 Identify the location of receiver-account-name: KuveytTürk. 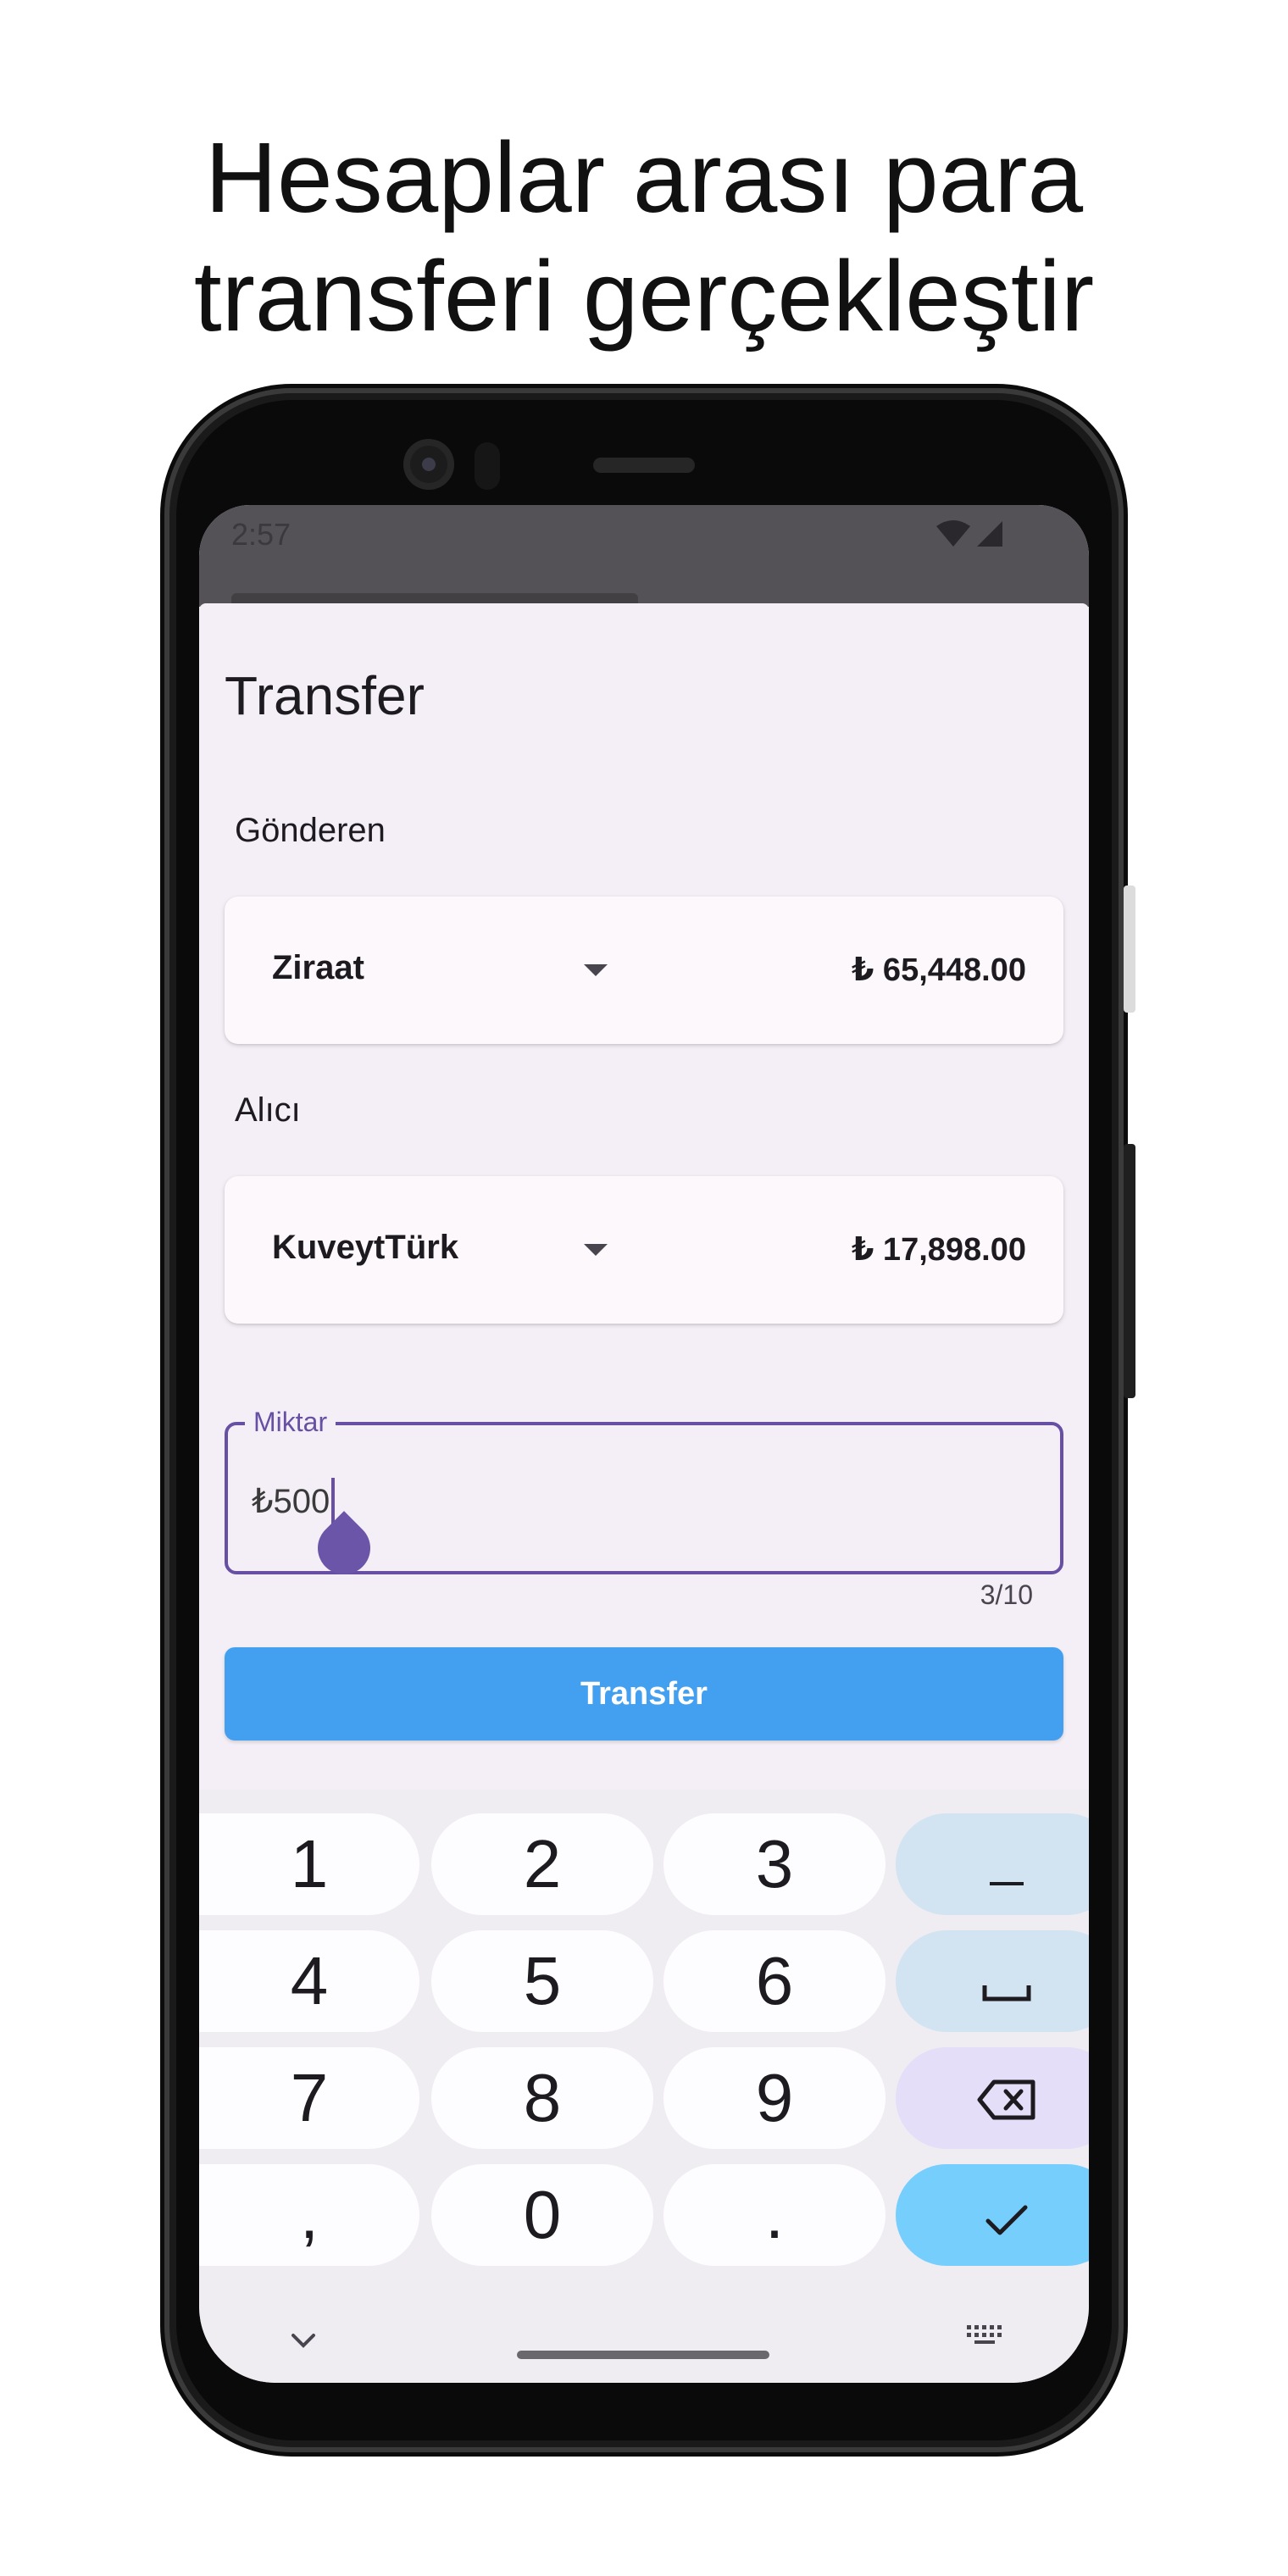
(365, 1247).